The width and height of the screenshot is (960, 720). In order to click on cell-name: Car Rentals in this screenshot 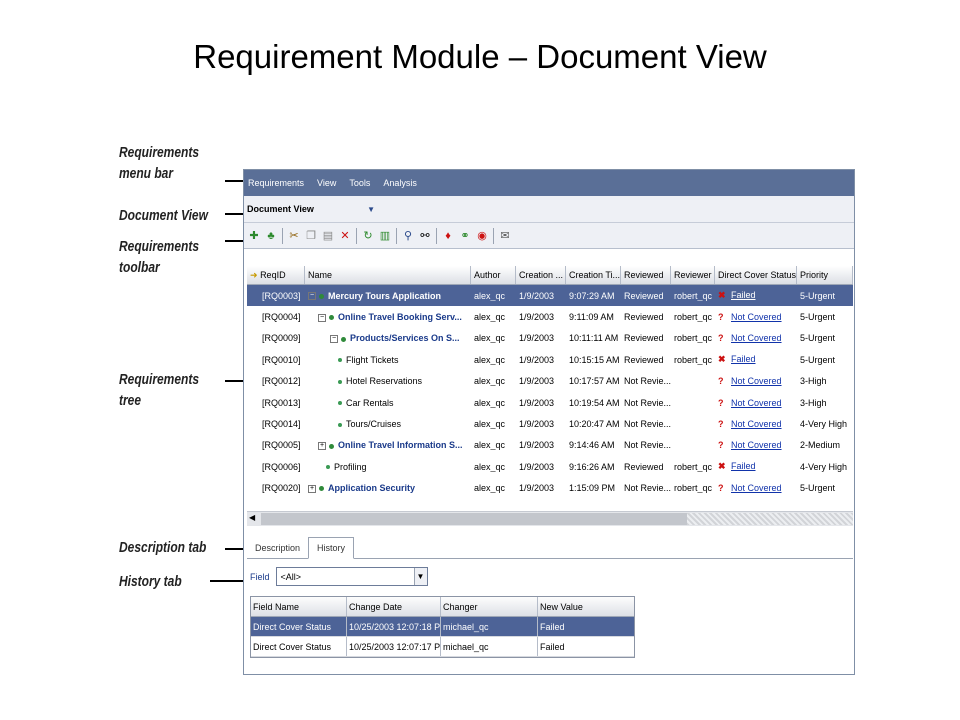, I will do `click(388, 403)`.